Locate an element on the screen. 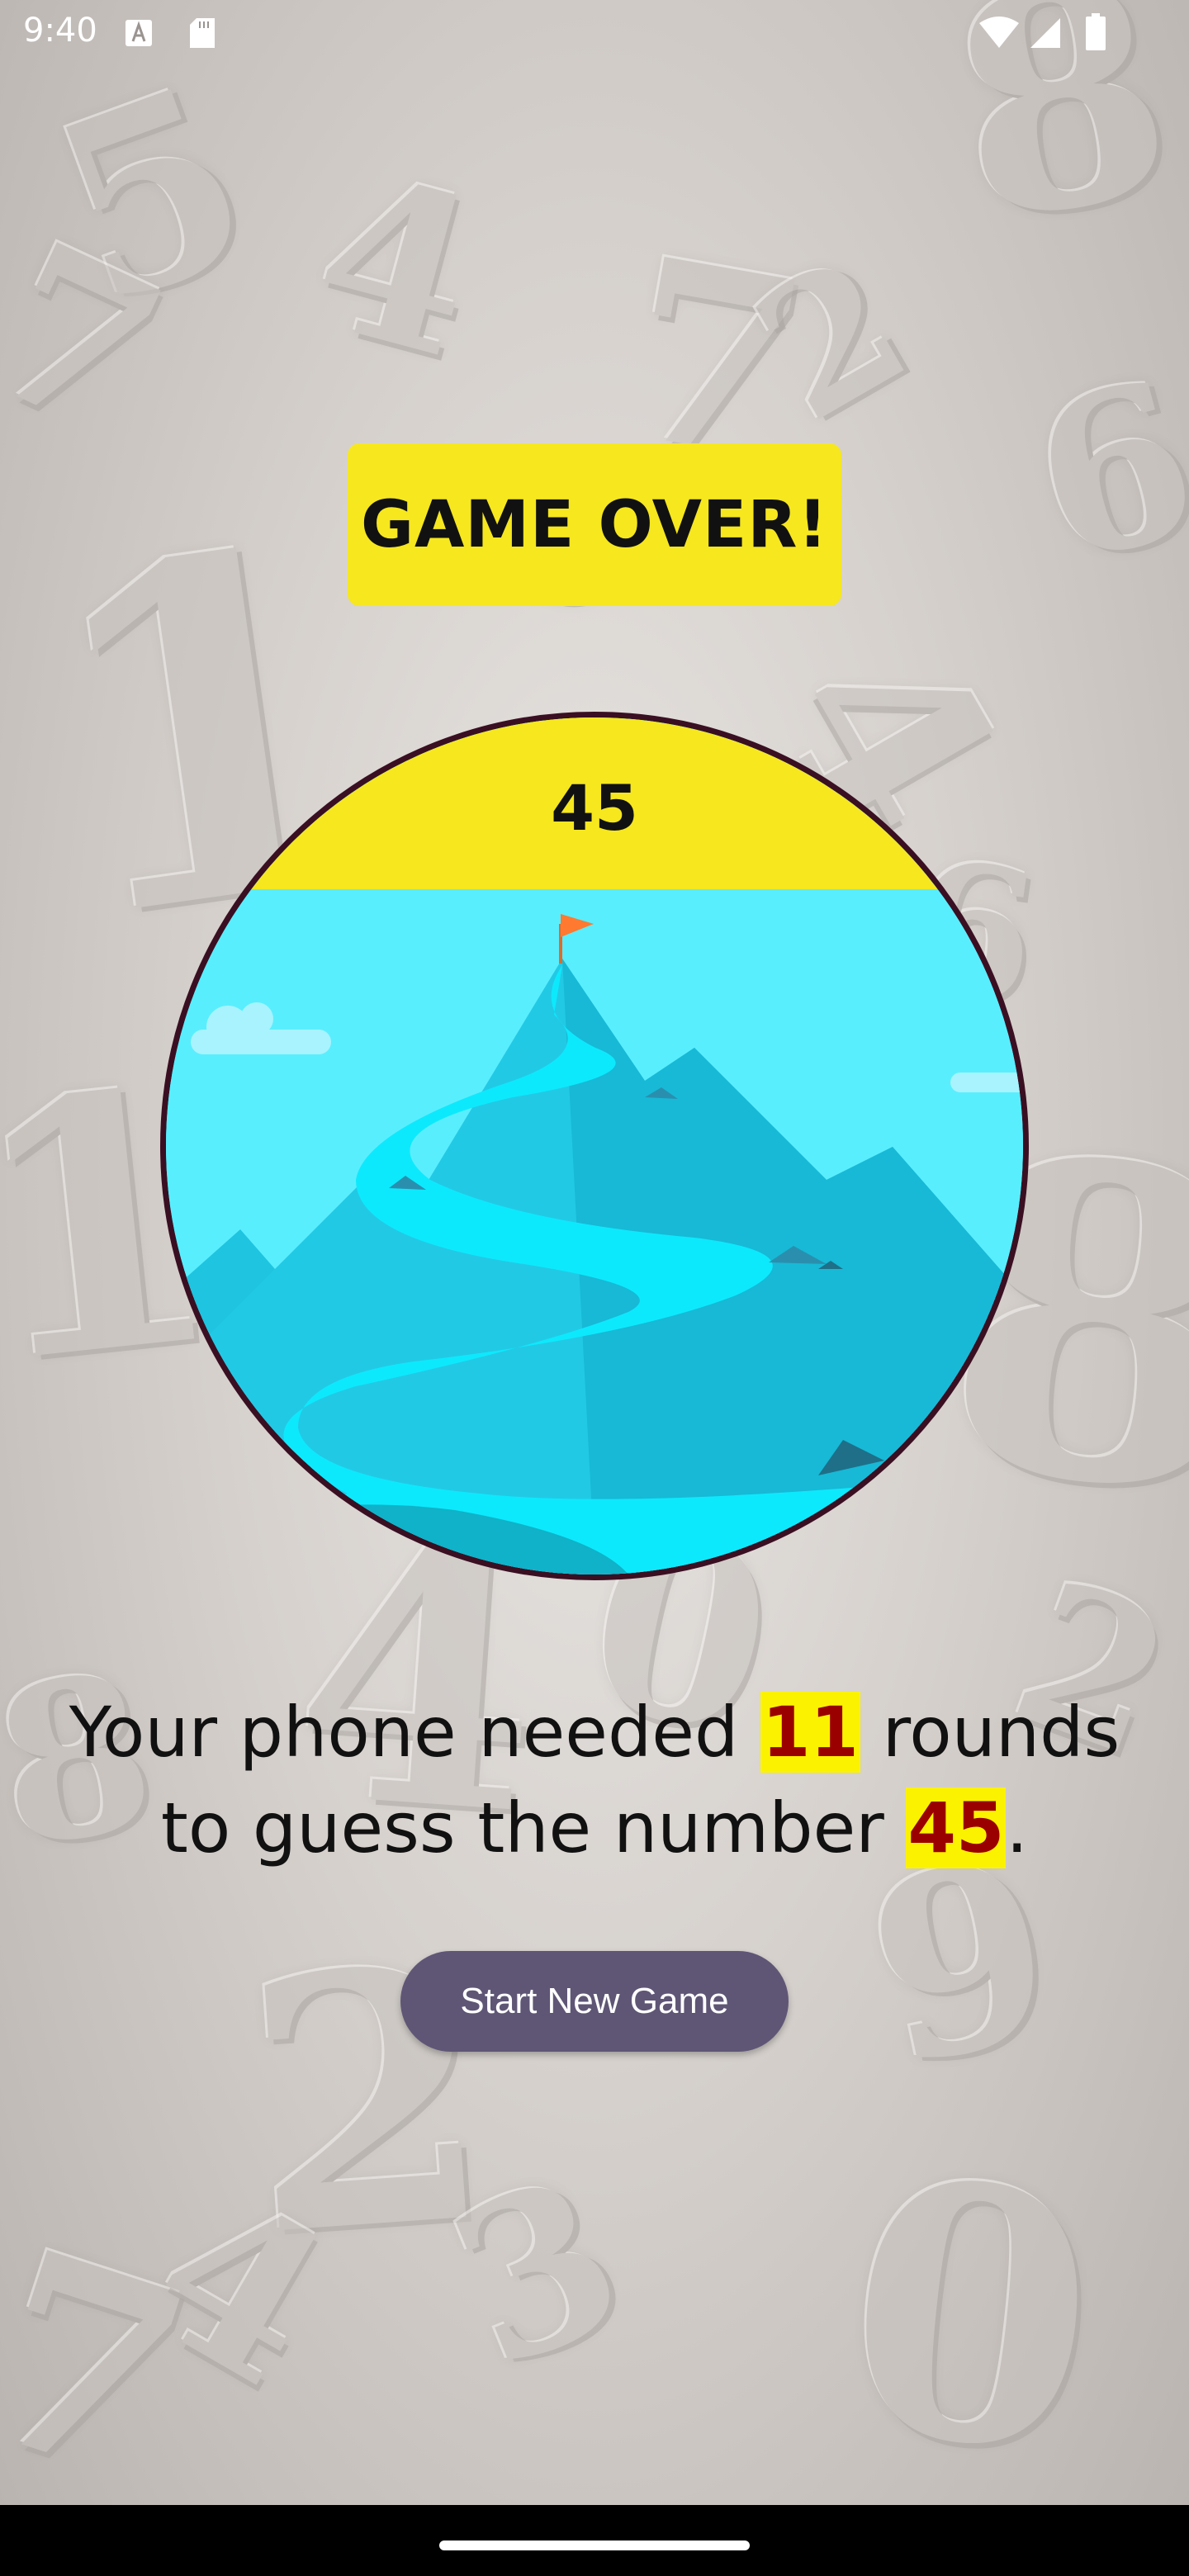 The image size is (1189, 2576). game-over-banner: GAME OVER! is located at coordinates (594, 524).